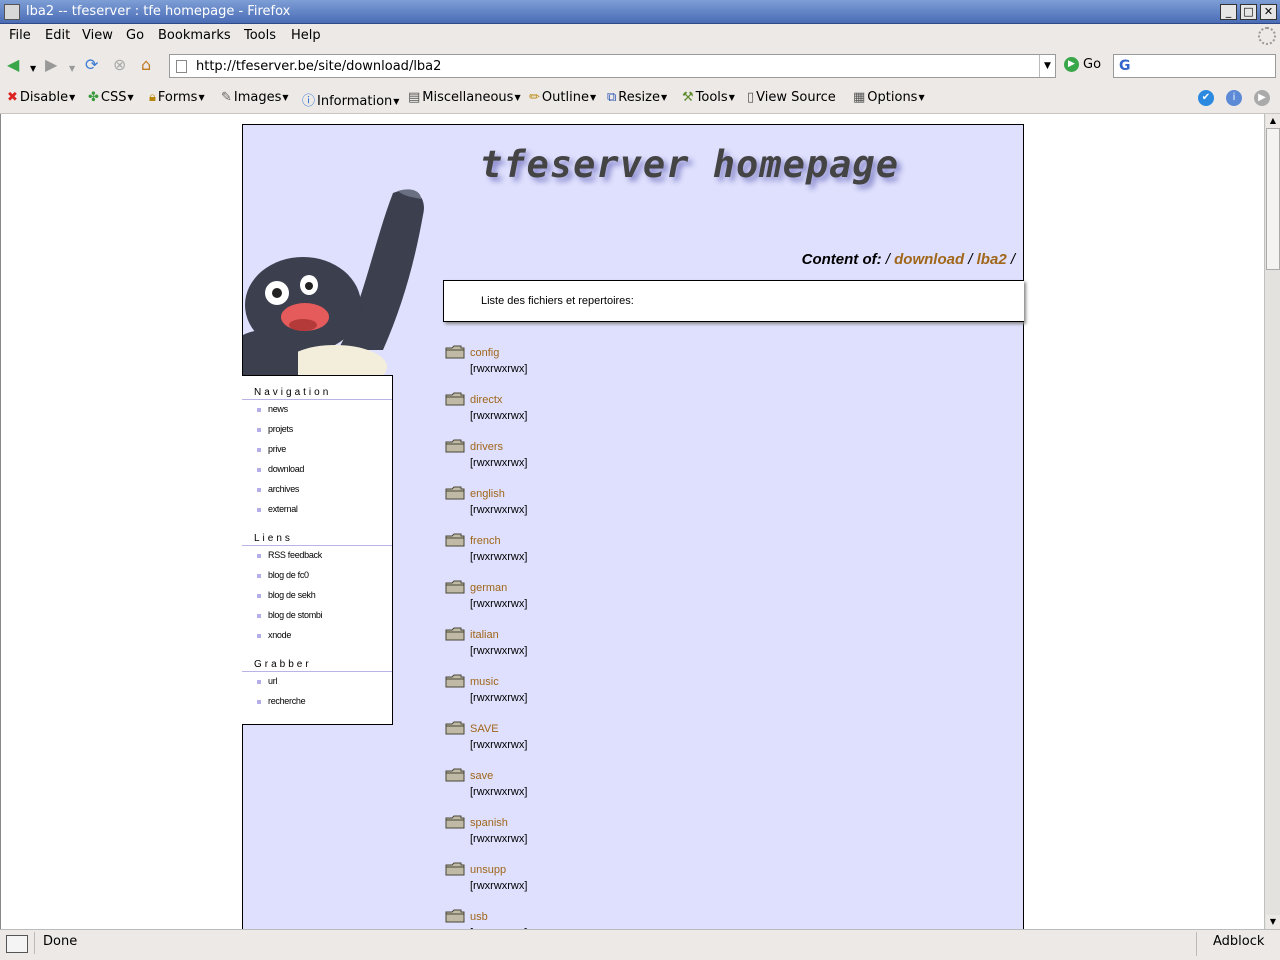 The image size is (1280, 960). What do you see at coordinates (565, 97) in the screenshot?
I see `wd-outline-label: Outline` at bounding box center [565, 97].